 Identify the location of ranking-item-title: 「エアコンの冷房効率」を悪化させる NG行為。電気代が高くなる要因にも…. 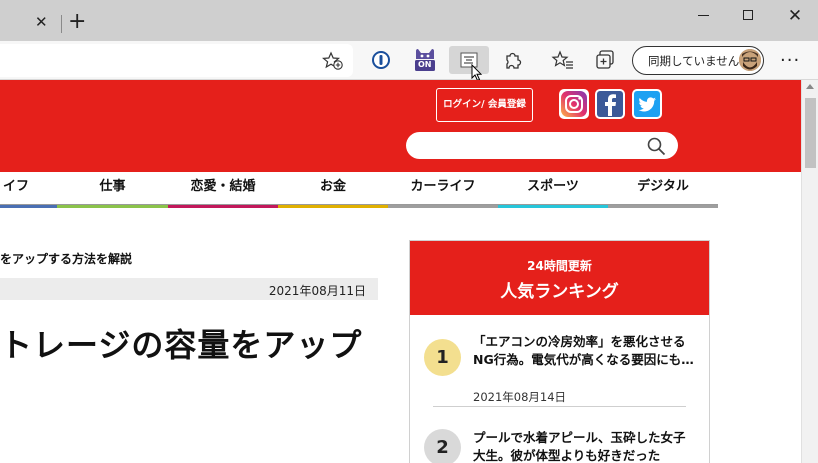
(584, 351).